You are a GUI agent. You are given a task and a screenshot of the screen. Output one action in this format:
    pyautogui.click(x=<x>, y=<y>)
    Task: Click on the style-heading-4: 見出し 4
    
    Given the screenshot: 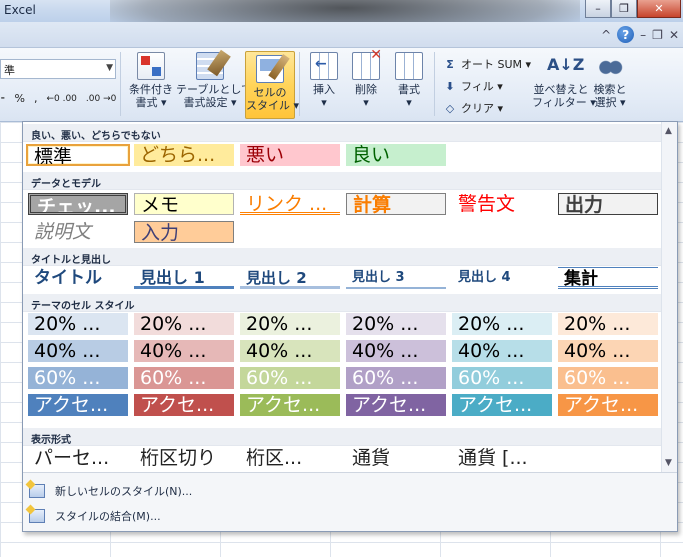 What is the action you would take?
    pyautogui.click(x=502, y=278)
    